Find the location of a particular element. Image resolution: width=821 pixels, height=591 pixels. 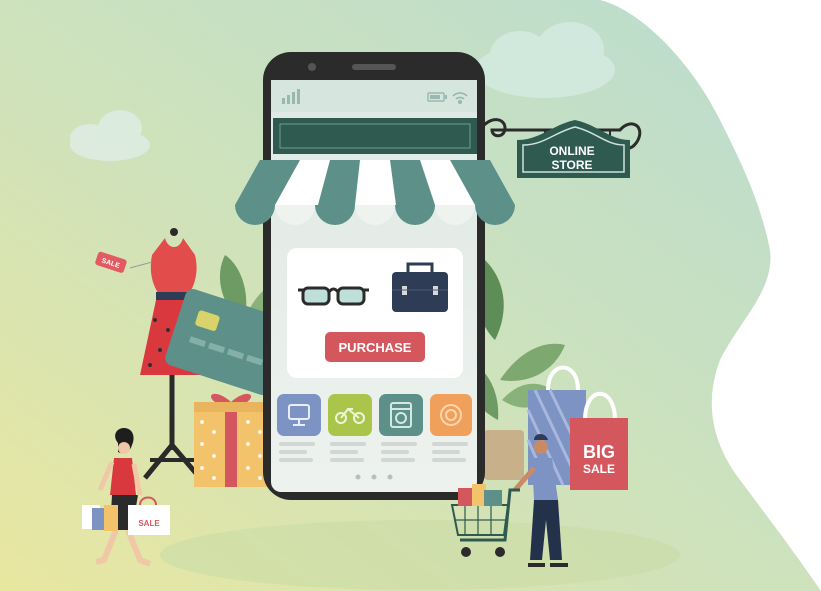

purchase-button-label: PURCHASE is located at coordinates (375, 347).